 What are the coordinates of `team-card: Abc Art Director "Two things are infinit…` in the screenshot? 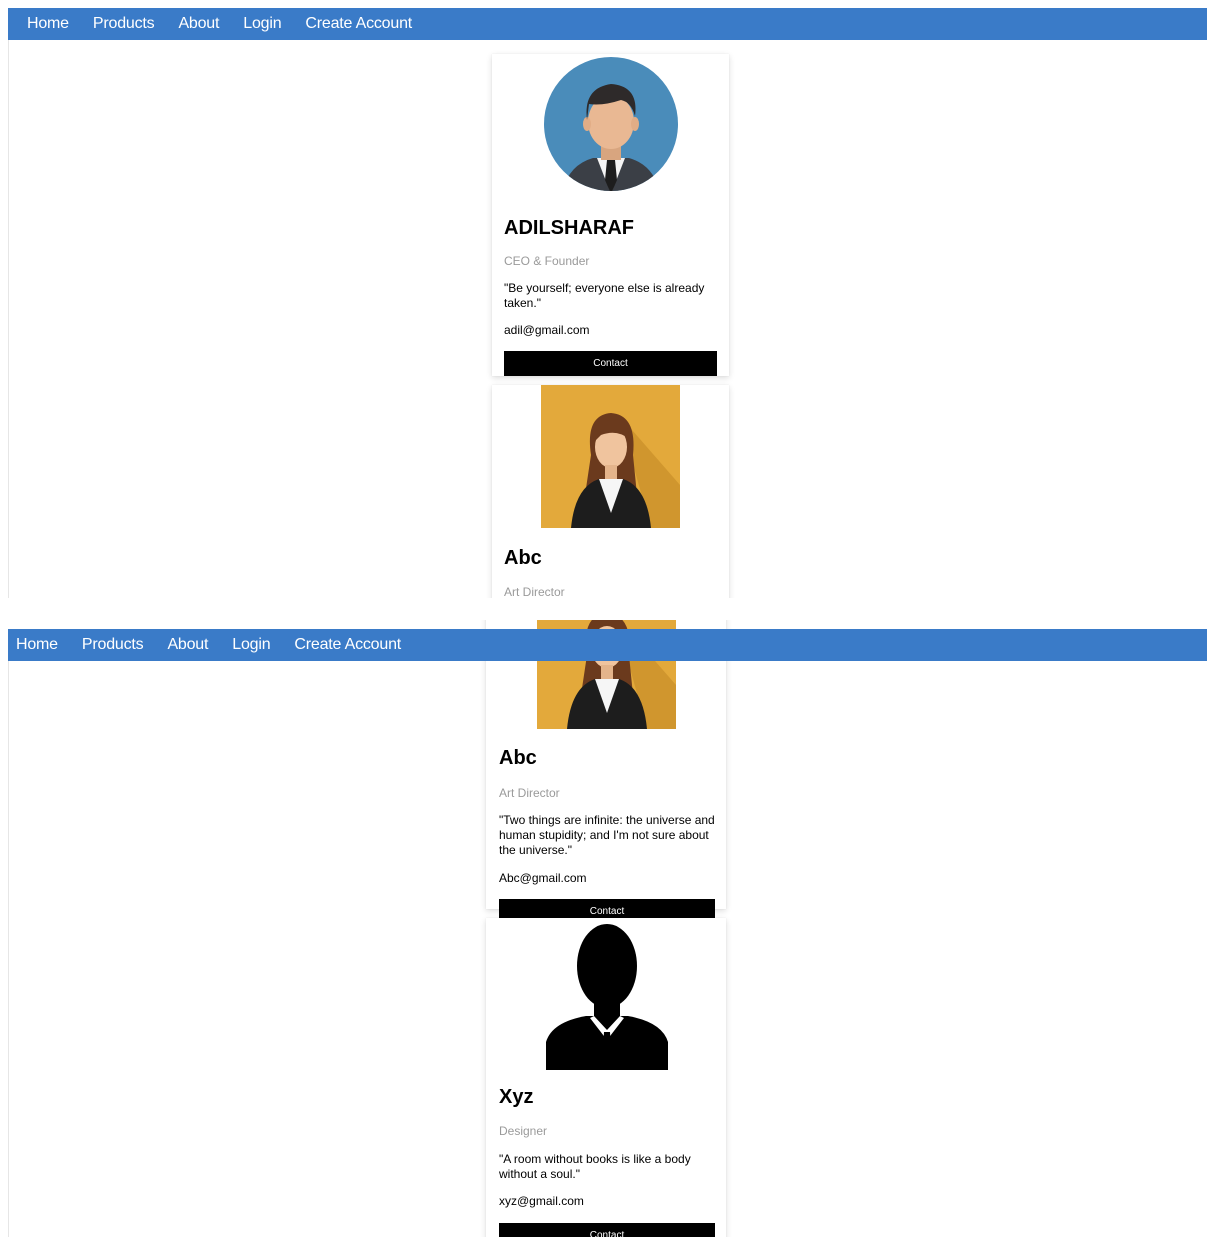 It's located at (606, 772).